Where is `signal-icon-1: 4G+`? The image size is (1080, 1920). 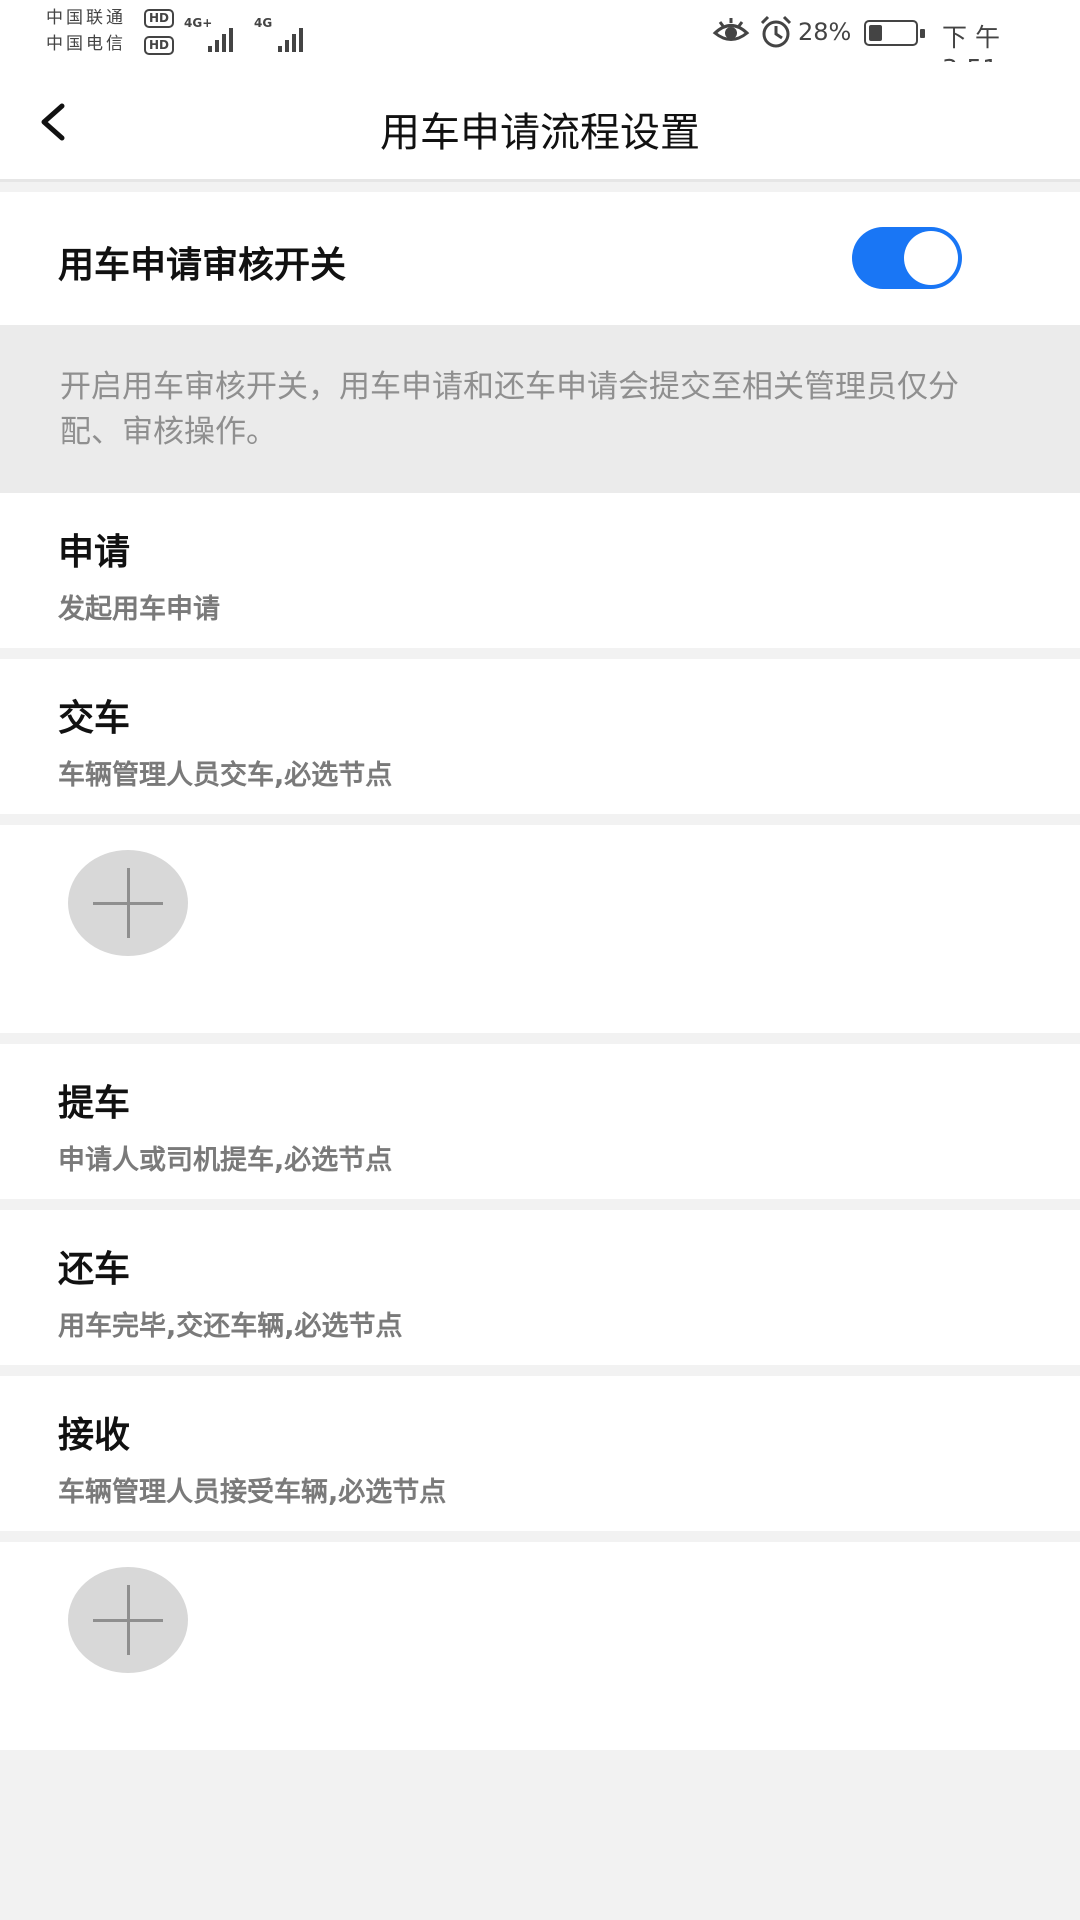
signal-icon-1: 4G+ is located at coordinates (214, 34).